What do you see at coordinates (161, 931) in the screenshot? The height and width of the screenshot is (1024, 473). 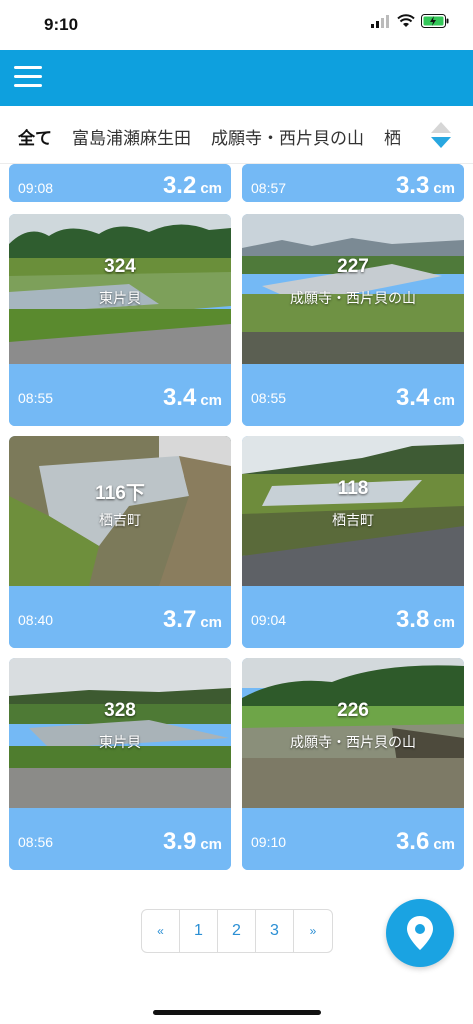 I see `prev-page-button: «` at bounding box center [161, 931].